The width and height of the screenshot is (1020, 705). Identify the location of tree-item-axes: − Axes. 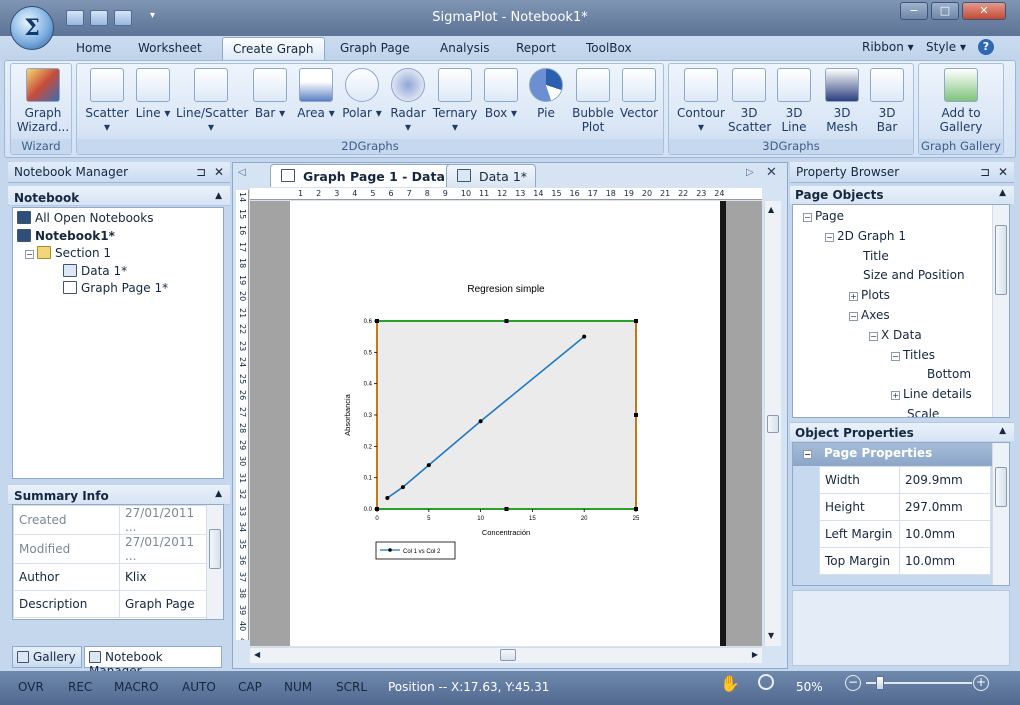
(901, 316).